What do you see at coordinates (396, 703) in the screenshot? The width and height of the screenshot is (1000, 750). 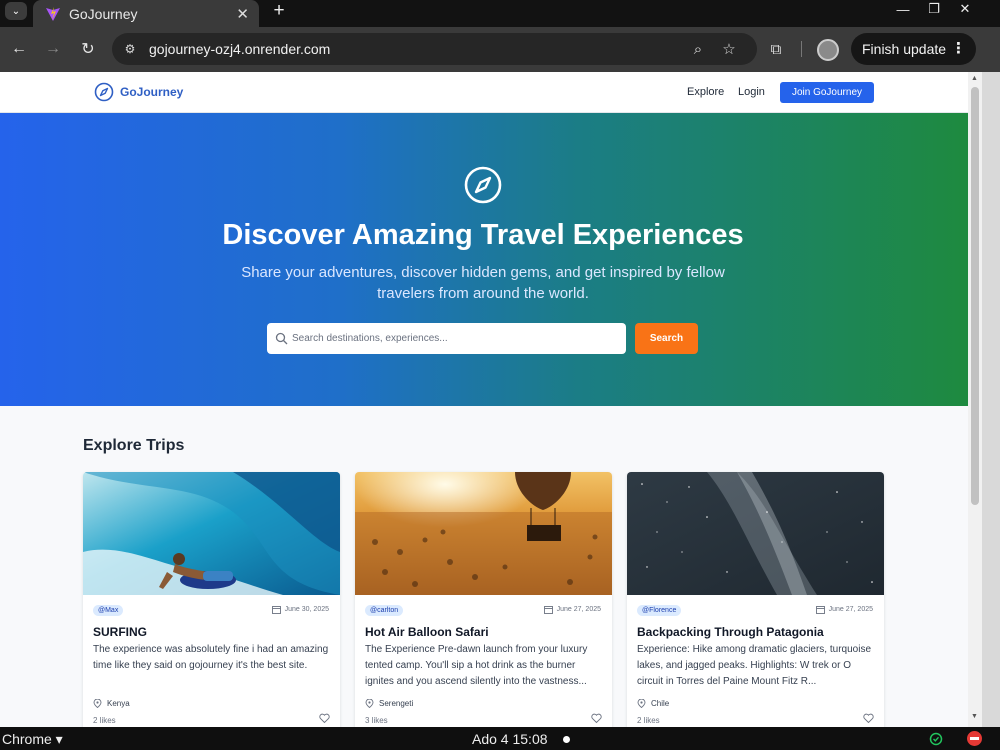 I see `card-location-text: Serengeti` at bounding box center [396, 703].